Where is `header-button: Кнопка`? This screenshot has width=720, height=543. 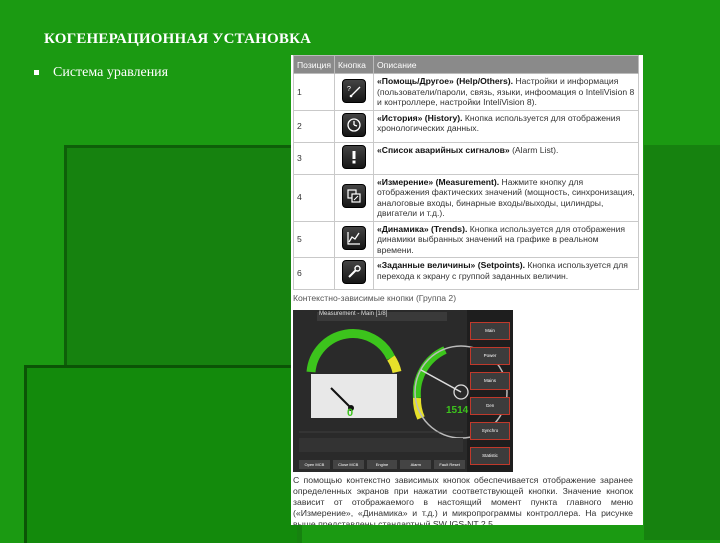
header-button: Кнопка is located at coordinates (354, 64).